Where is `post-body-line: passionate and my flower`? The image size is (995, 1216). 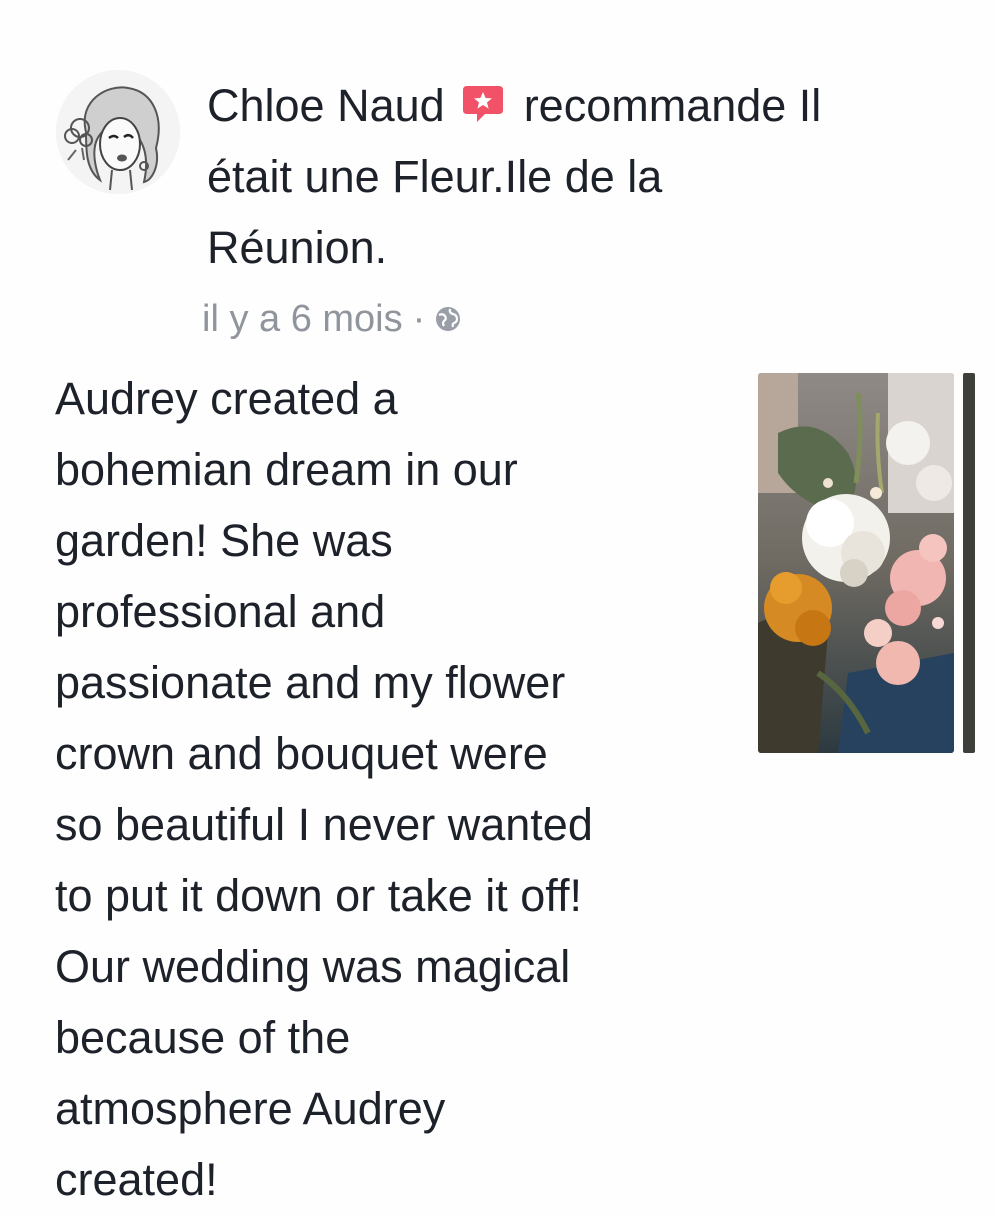
post-body-line: passionate and my flower is located at coordinates (310, 682).